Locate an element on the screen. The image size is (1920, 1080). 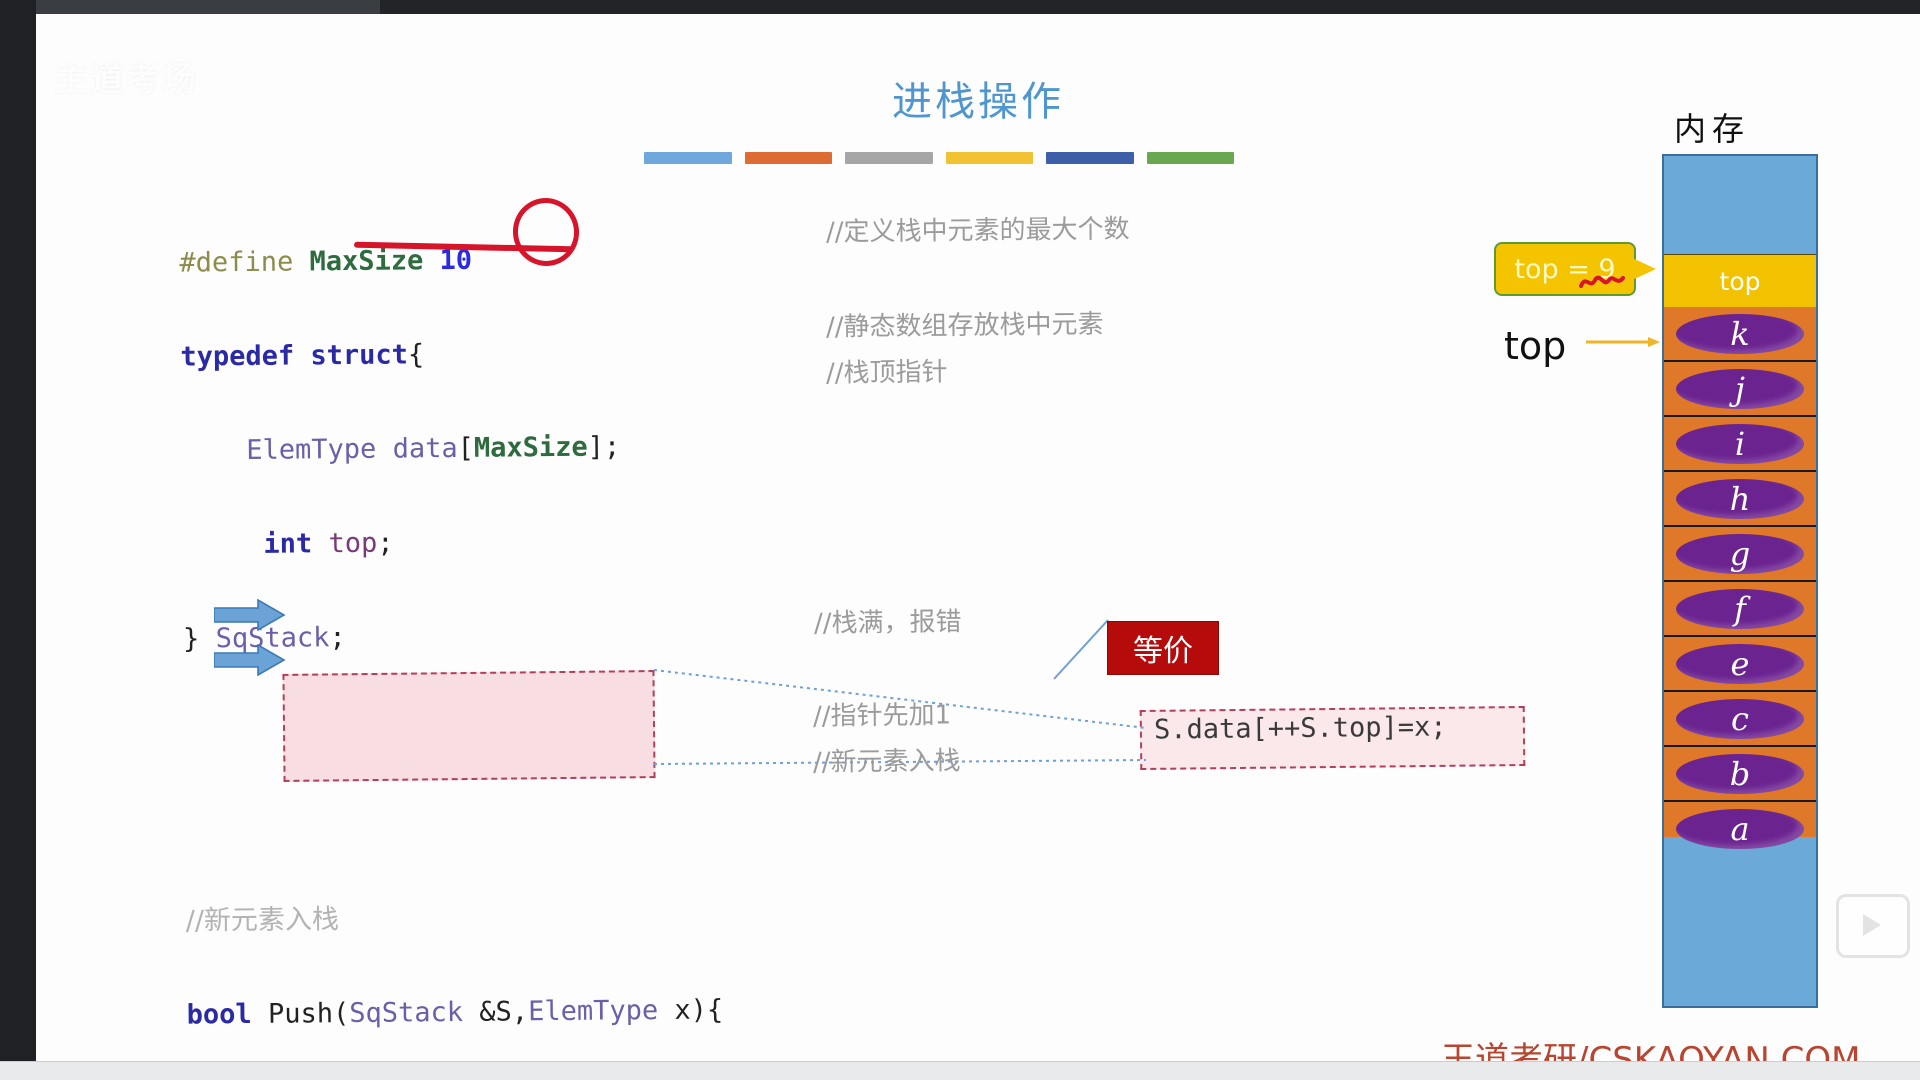
token-elemtype-2: ElemType is located at coordinates (593, 1011).